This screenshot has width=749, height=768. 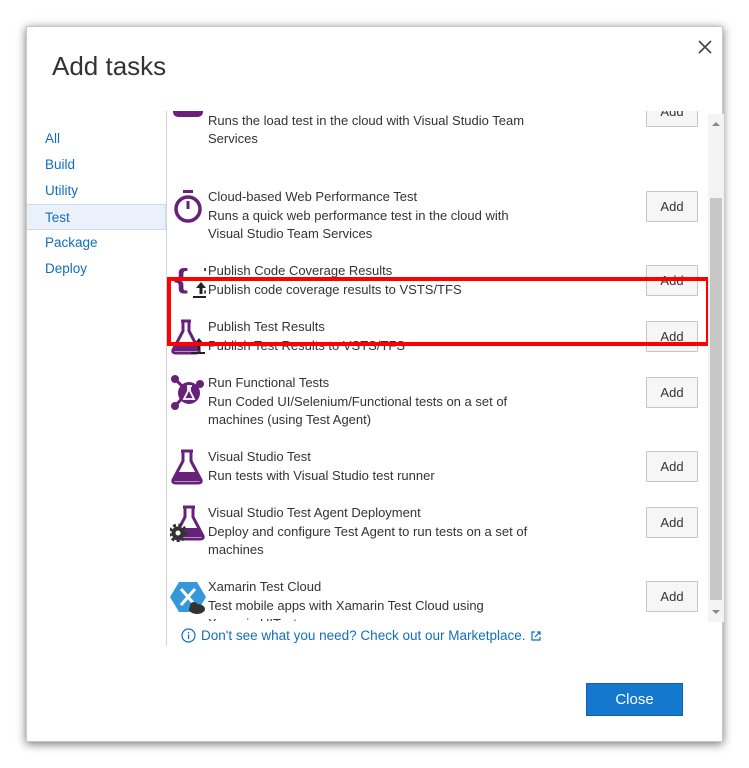 What do you see at coordinates (187, 467) in the screenshot?
I see `flask-icon` at bounding box center [187, 467].